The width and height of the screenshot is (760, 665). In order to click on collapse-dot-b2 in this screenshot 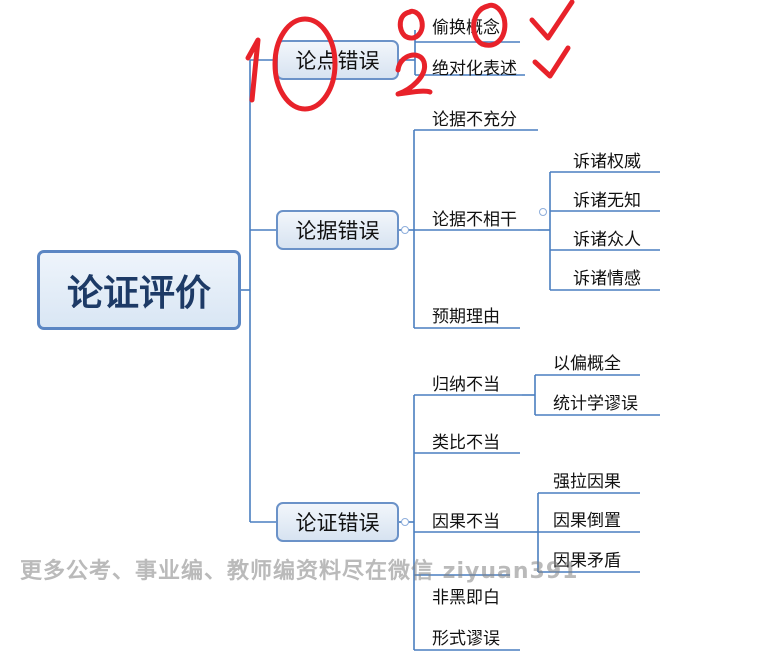, I will do `click(405, 230)`.